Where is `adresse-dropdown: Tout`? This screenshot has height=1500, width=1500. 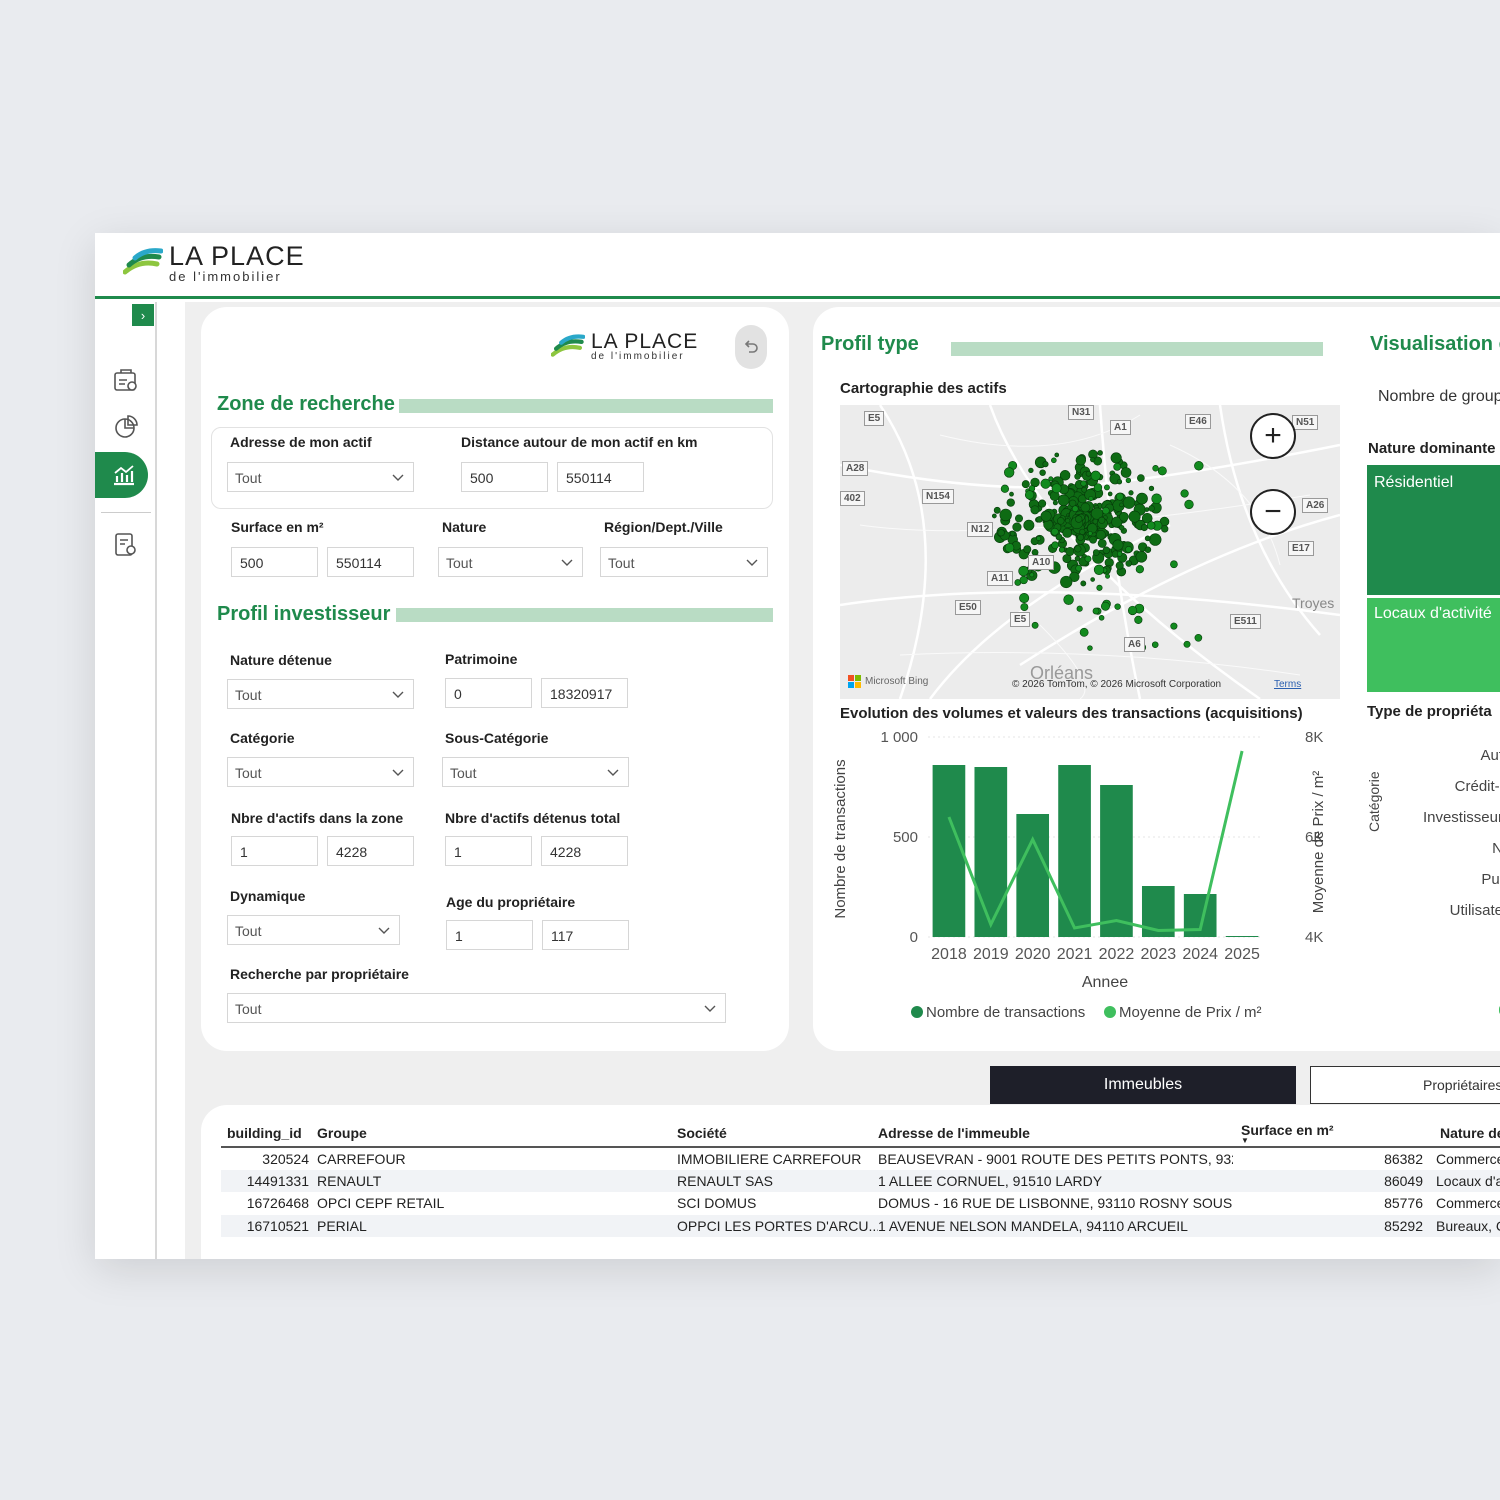 adresse-dropdown: Tout is located at coordinates (320, 477).